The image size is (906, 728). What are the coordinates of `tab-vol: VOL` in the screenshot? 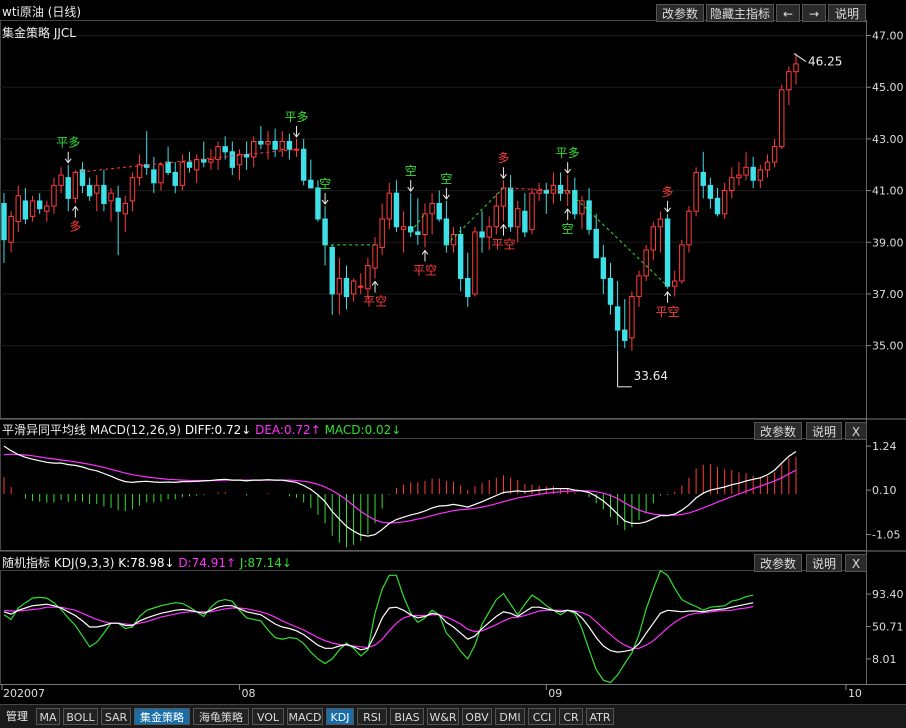 It's located at (268, 716).